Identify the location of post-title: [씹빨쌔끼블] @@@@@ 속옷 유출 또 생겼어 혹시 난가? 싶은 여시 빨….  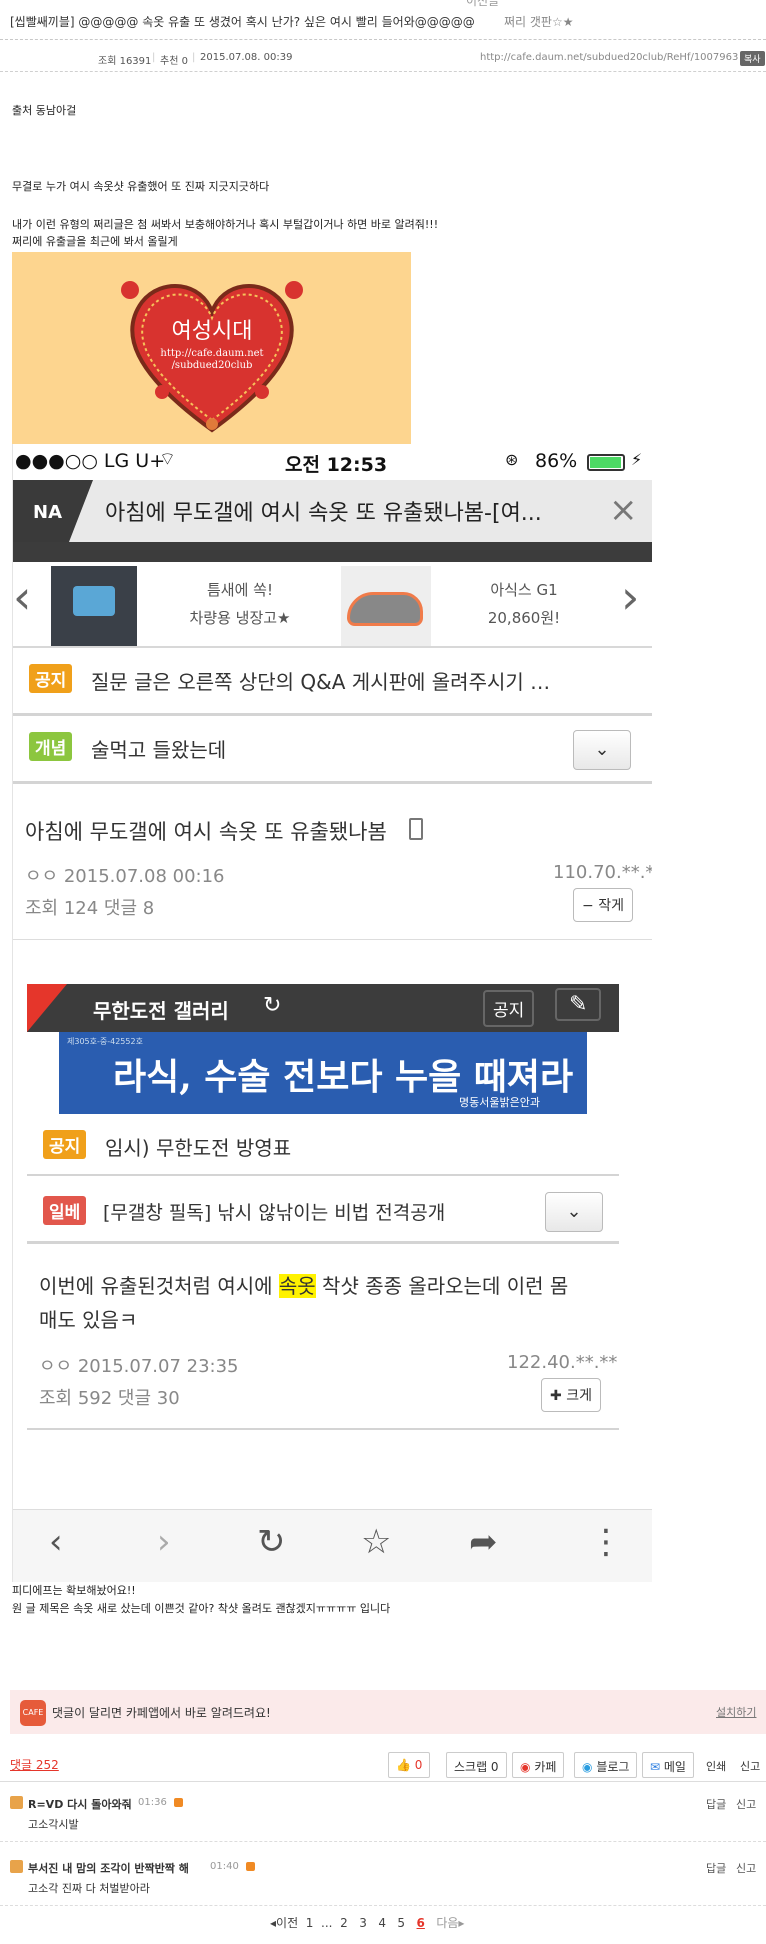
(242, 22).